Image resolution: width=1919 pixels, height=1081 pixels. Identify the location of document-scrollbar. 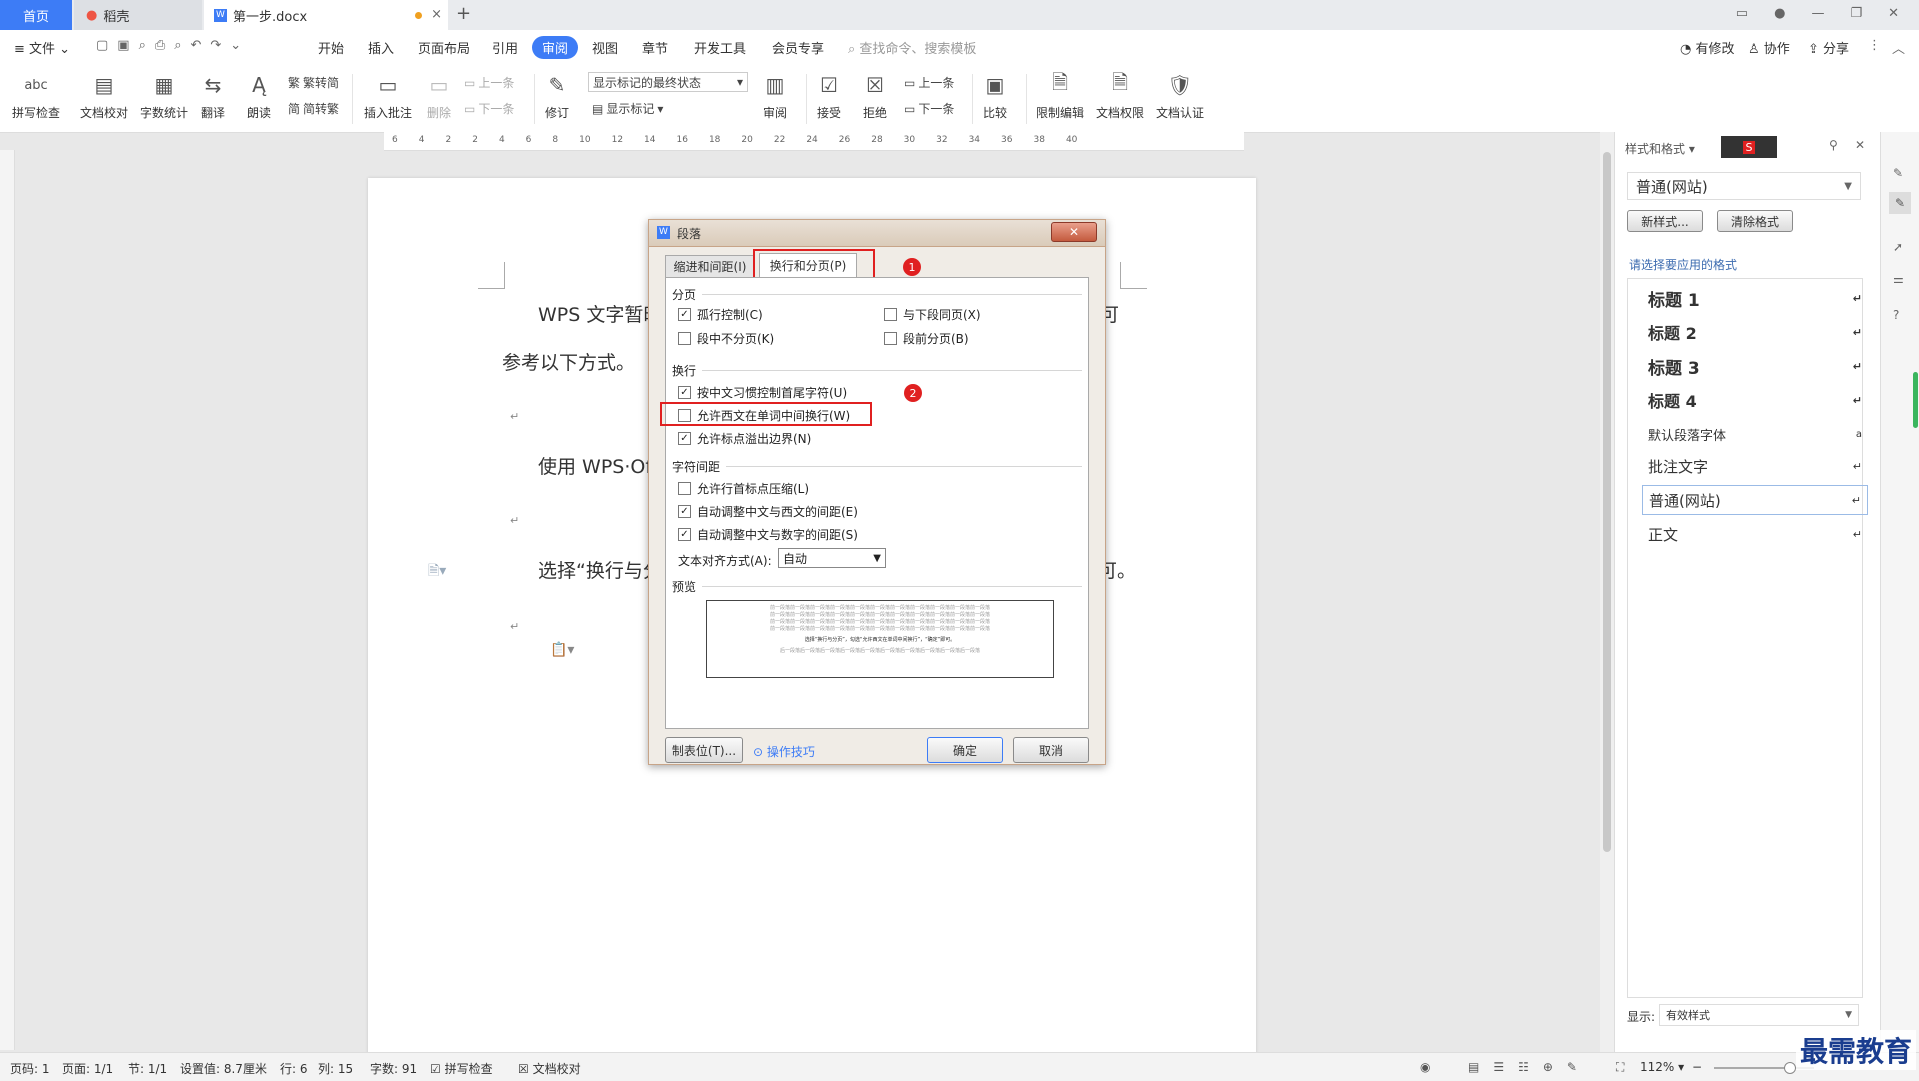
(1607, 592).